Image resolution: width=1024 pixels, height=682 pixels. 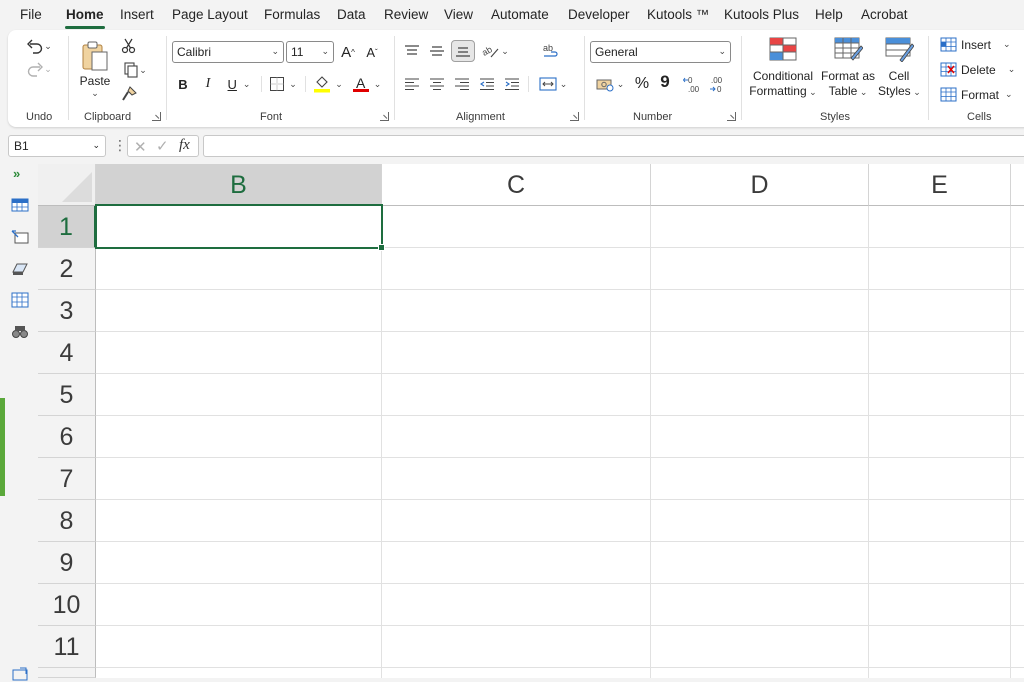 What do you see at coordinates (940, 185) in the screenshot?
I see `column-header-e: E` at bounding box center [940, 185].